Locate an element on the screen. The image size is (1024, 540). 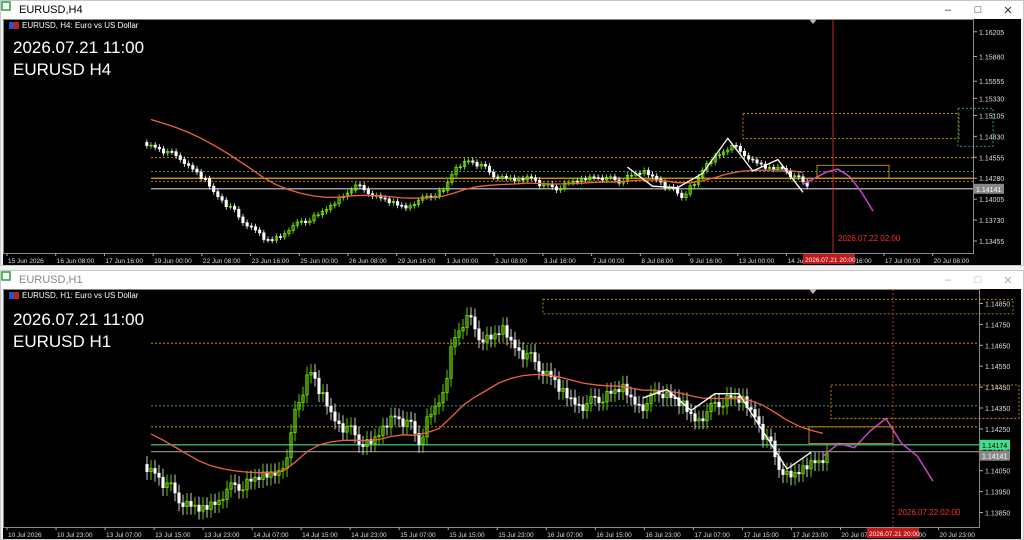
time-axis-label: 3 Jul 16:00 is located at coordinates (560, 261).